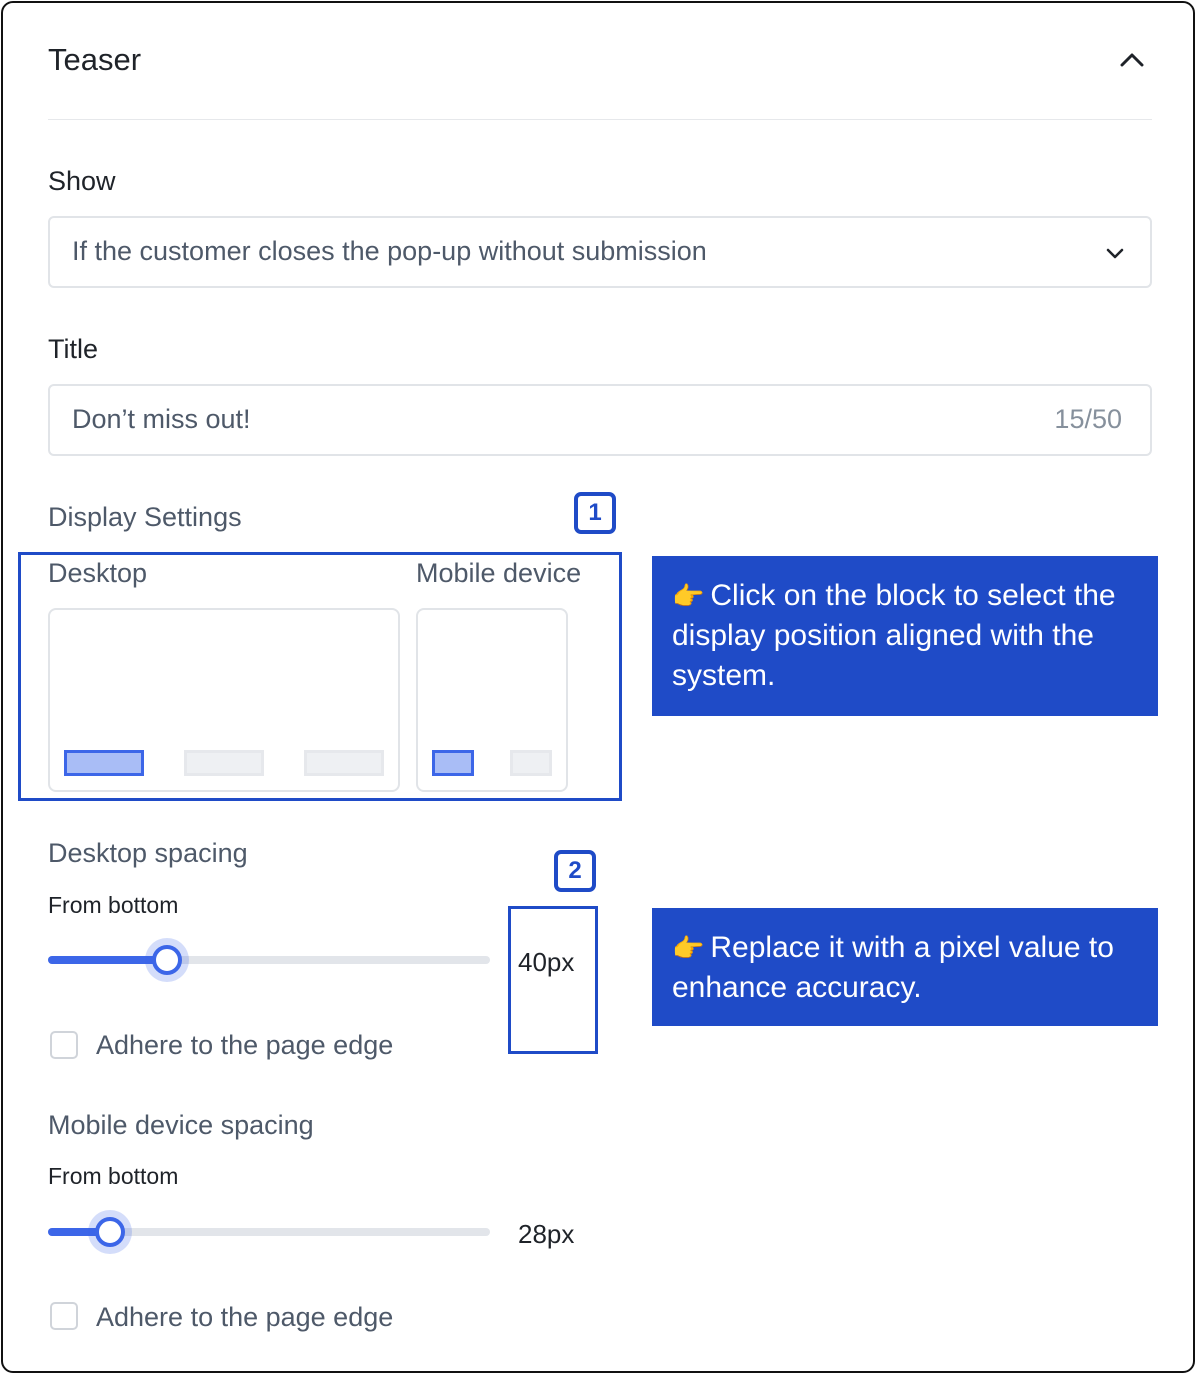 Image resolution: width=1200 pixels, height=1376 pixels. What do you see at coordinates (600, 119) in the screenshot?
I see `header-divider` at bounding box center [600, 119].